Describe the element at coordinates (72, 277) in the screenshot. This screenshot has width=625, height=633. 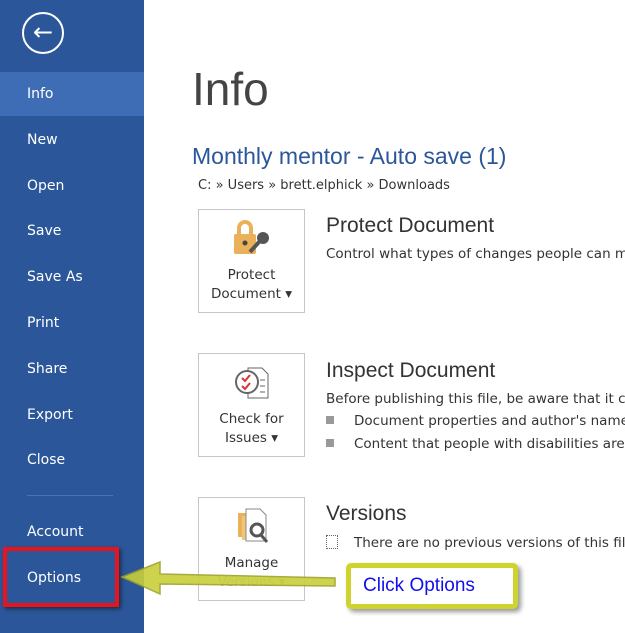
I see `sidebar-item-save-as: Save As` at that location.